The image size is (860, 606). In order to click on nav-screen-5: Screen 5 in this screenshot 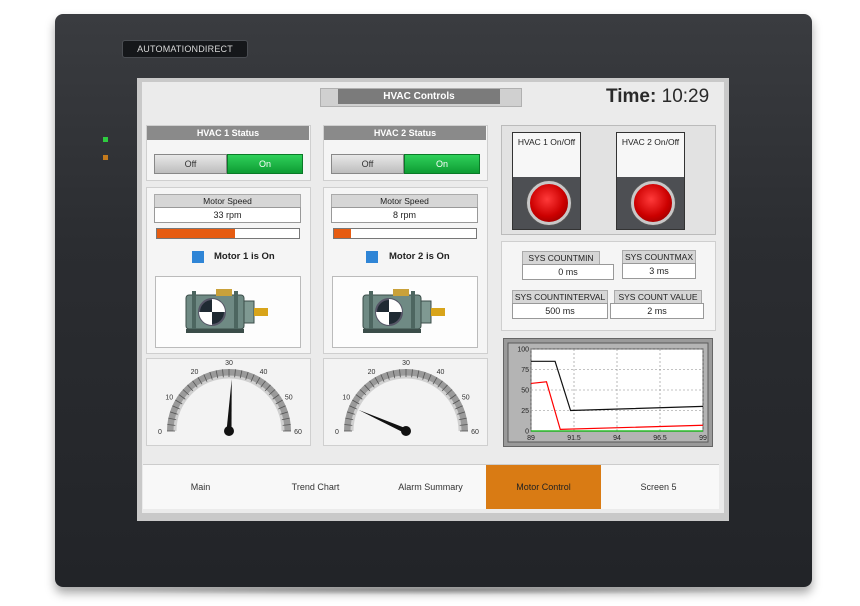, I will do `click(658, 487)`.